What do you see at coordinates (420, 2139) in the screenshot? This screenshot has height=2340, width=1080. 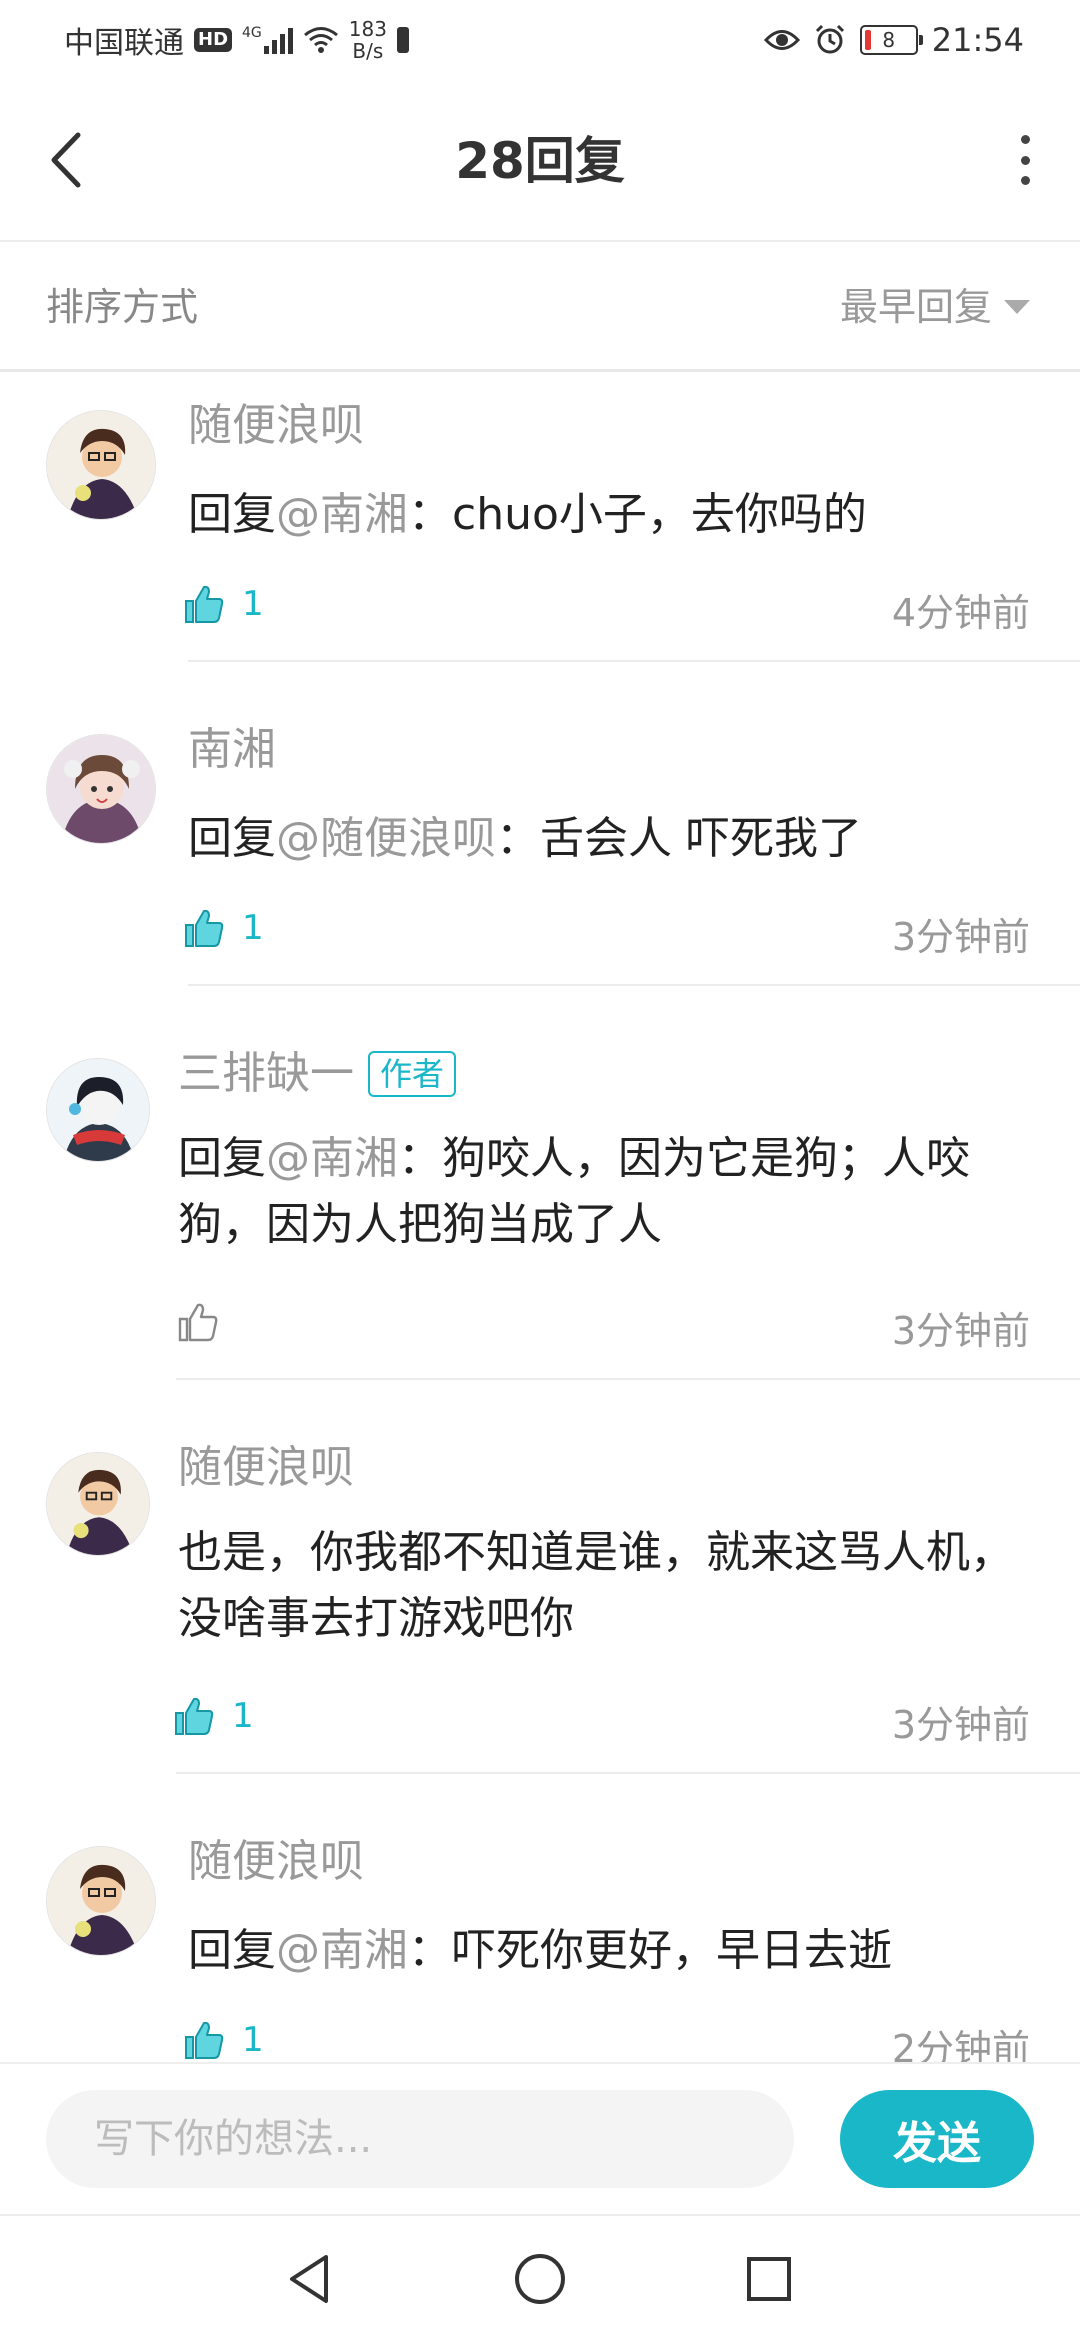 I see `reply-input` at bounding box center [420, 2139].